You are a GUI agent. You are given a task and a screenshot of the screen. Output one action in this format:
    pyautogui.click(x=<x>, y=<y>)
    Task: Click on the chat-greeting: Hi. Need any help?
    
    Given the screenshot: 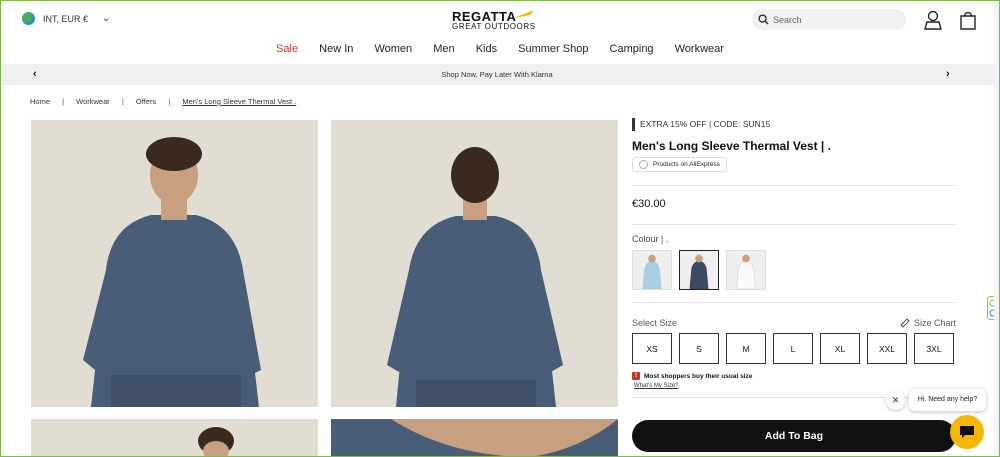 What is the action you would take?
    pyautogui.click(x=947, y=400)
    